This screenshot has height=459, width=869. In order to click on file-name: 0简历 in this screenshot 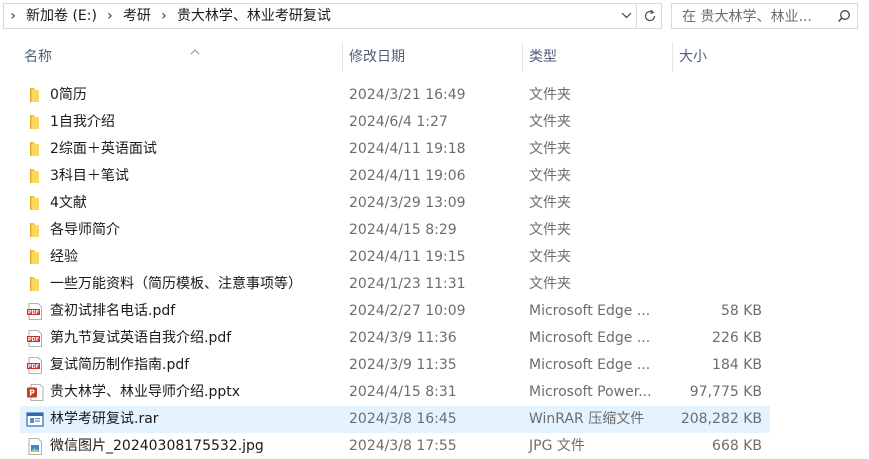, I will do `click(68, 95)`.